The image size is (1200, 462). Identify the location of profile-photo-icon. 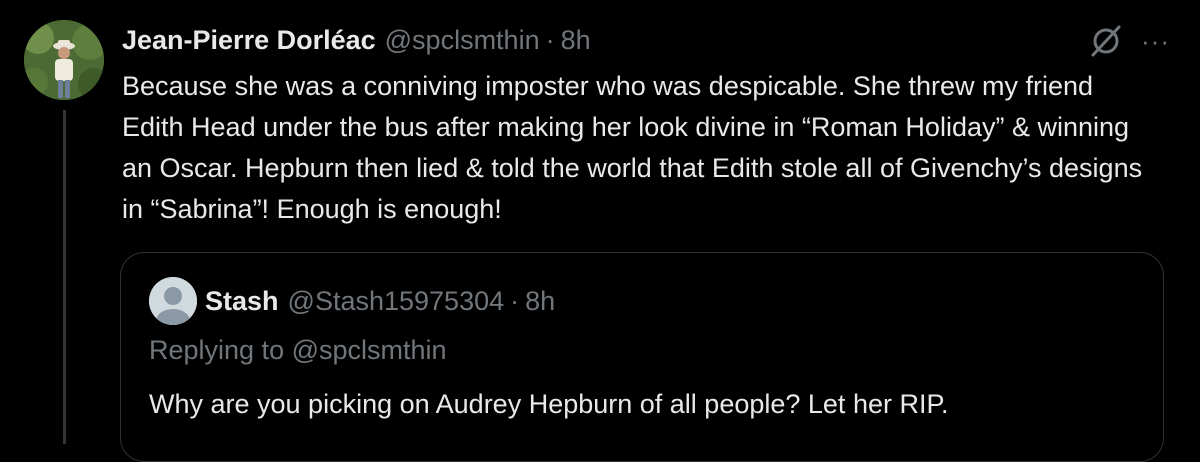
(64, 60).